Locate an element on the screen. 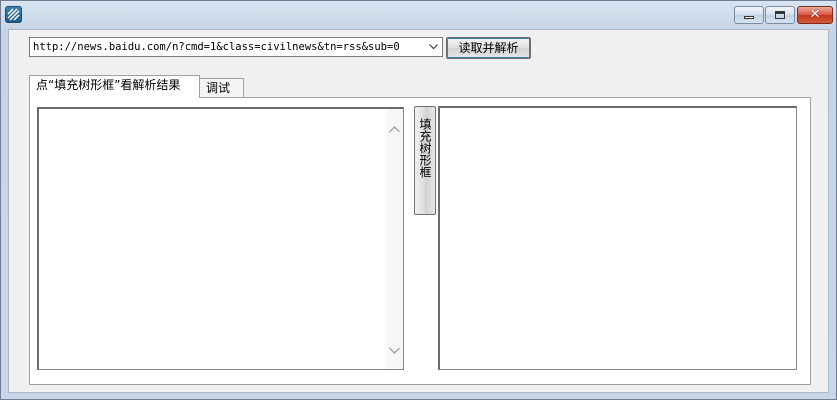  title-bar: ✕ is located at coordinates (418, 15).